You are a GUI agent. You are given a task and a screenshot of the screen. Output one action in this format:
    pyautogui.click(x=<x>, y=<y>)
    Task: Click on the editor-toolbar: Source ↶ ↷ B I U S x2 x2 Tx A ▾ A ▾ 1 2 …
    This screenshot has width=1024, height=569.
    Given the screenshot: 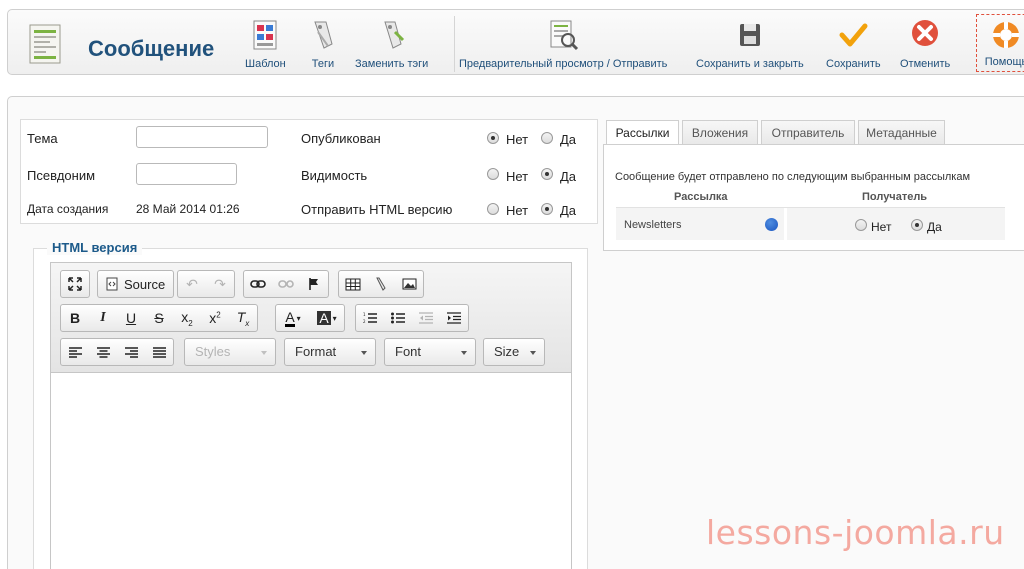 What is the action you would take?
    pyautogui.click(x=311, y=318)
    